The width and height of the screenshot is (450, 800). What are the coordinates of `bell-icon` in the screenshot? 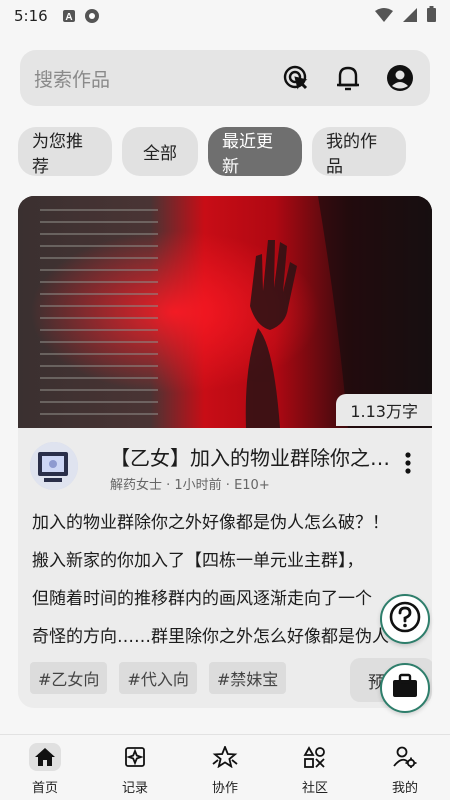 It's located at (348, 78).